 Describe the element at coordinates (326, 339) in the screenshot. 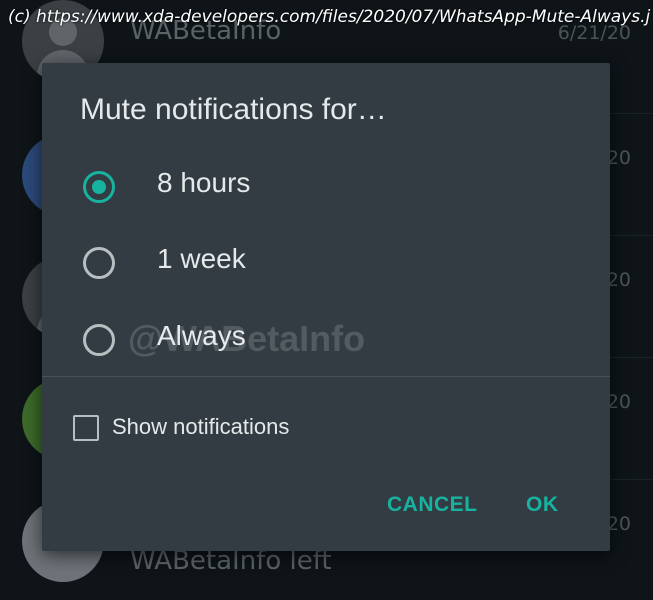

I see `option-always: Always` at that location.